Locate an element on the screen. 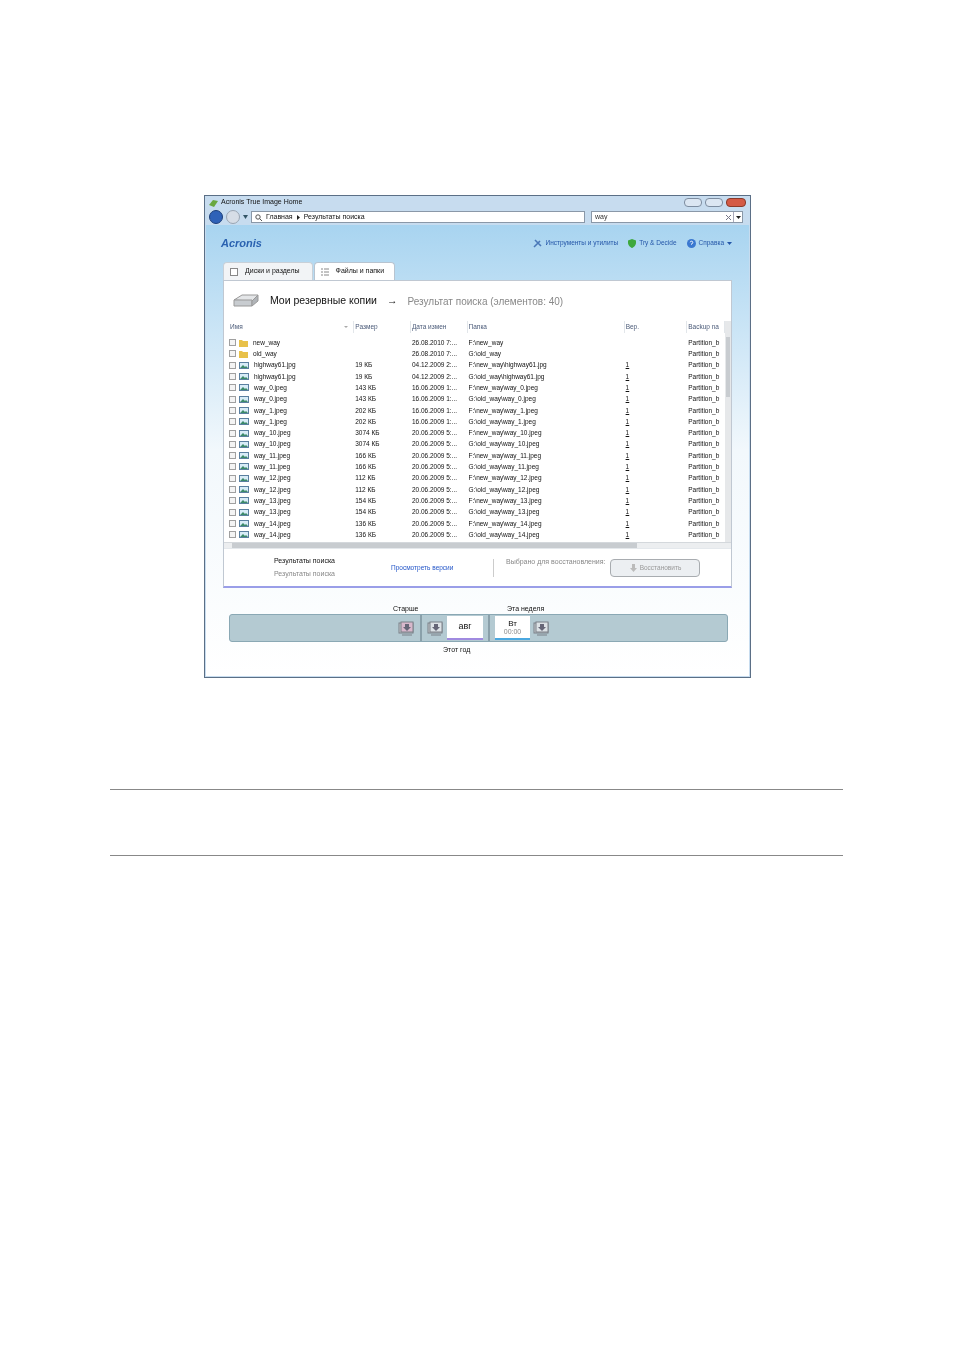 This screenshot has height=1349, width=955. maximize-button is located at coordinates (714, 202).